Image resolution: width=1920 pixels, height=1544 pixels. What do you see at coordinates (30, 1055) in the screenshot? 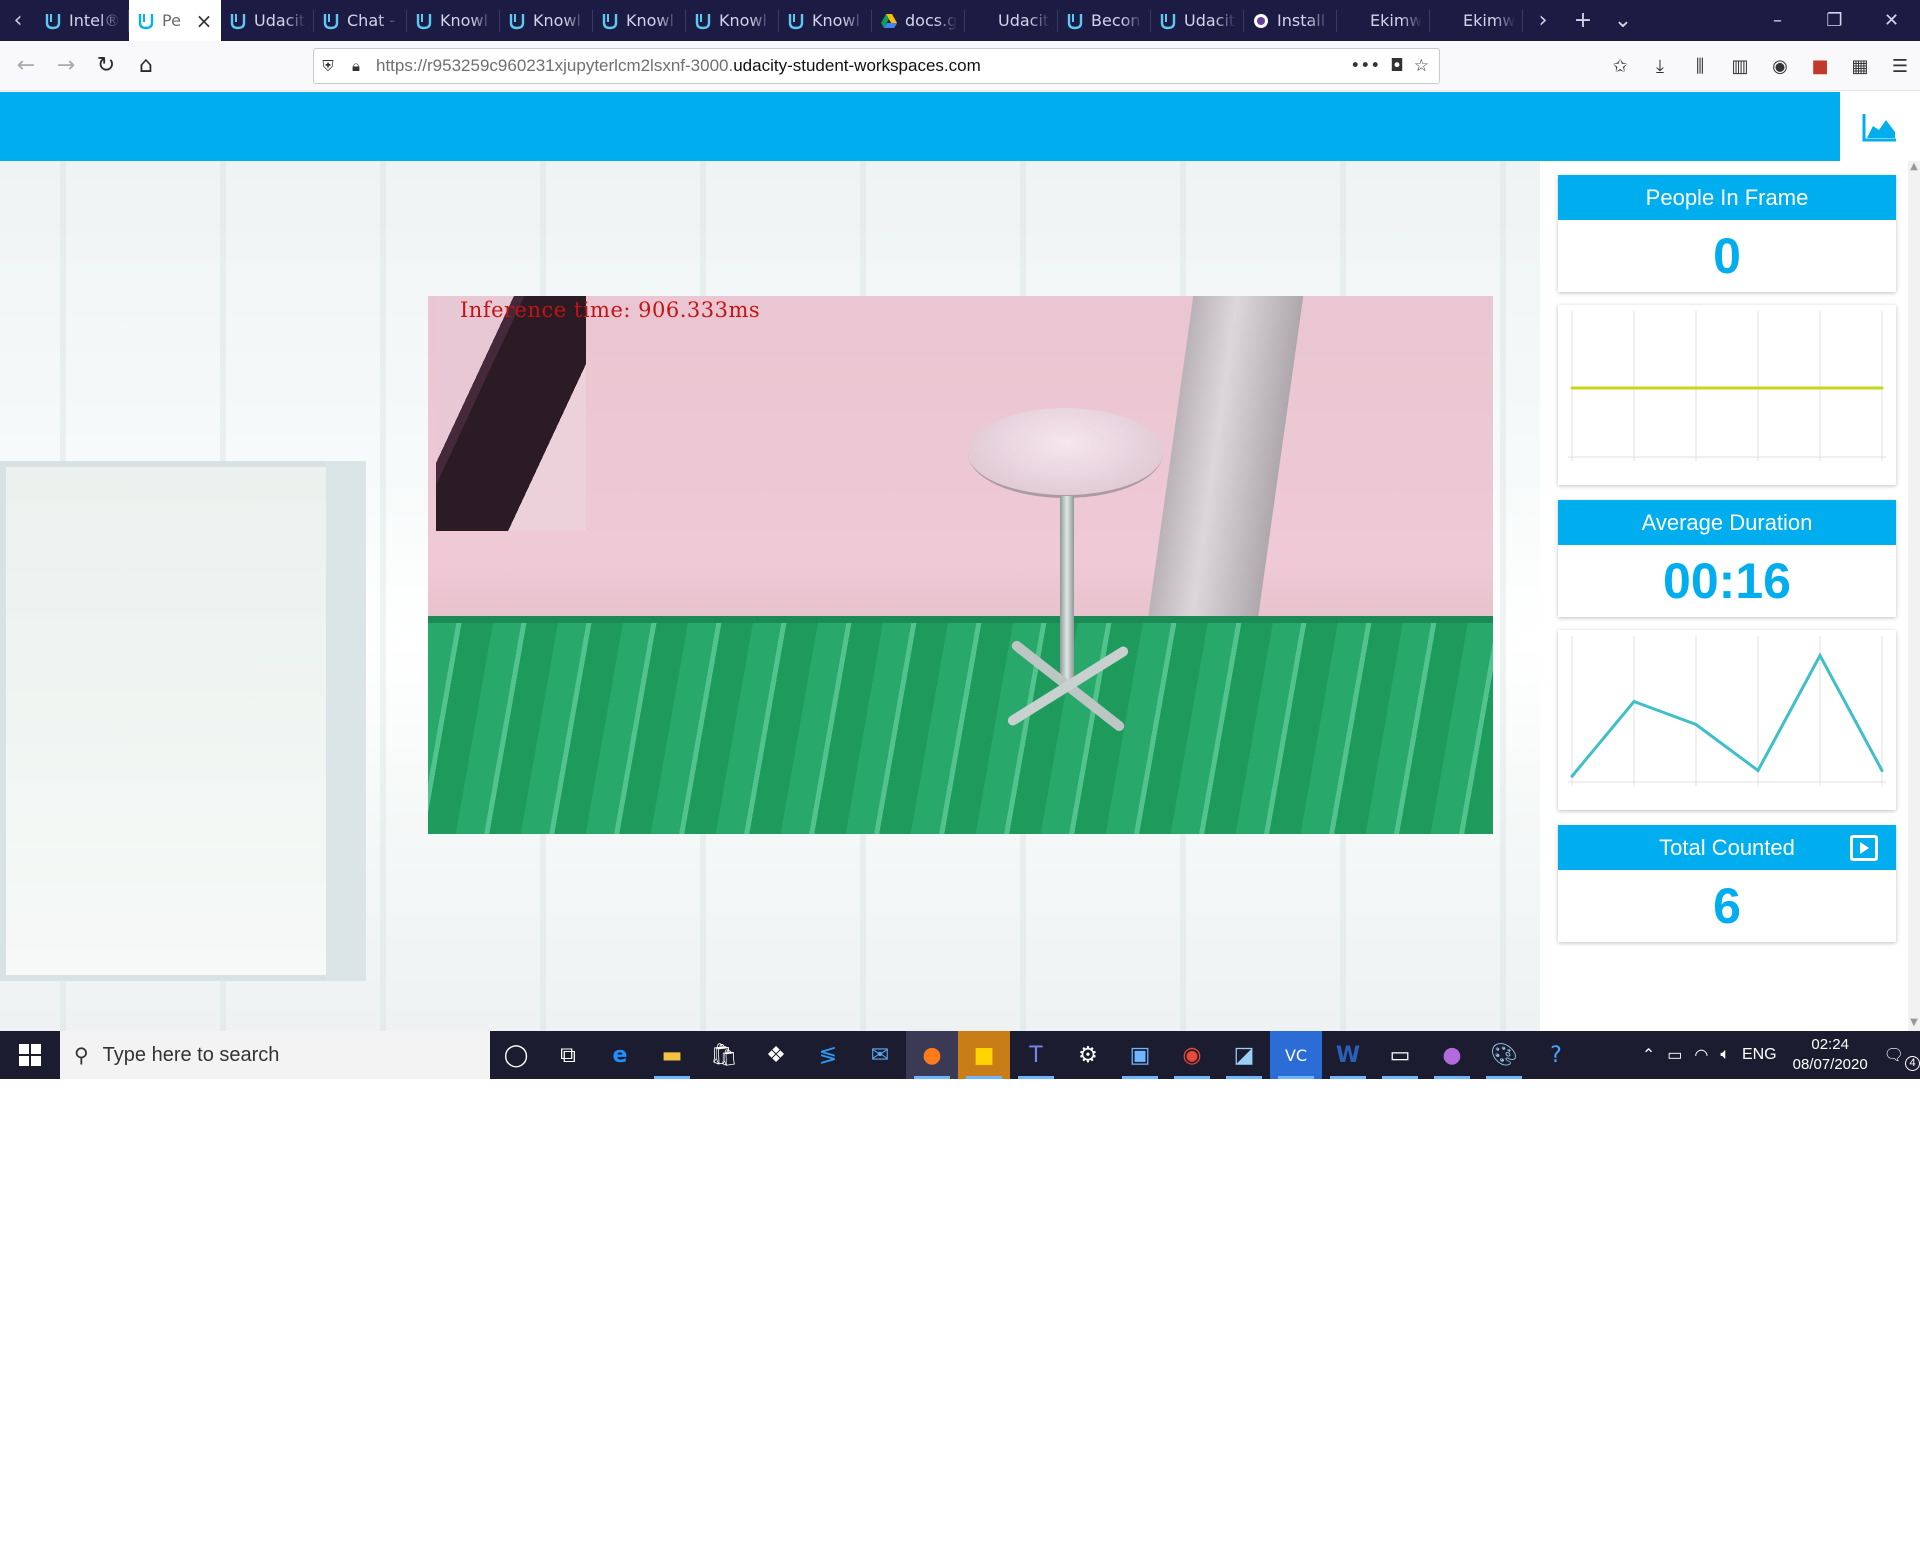
I see `start-button` at bounding box center [30, 1055].